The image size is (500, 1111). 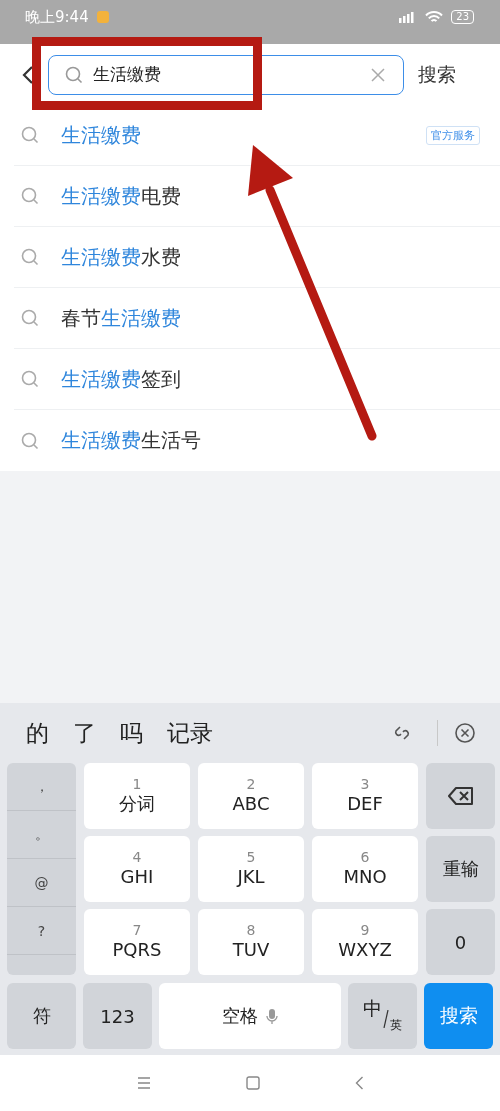 What do you see at coordinates (137, 869) in the screenshot?
I see `keypad-key: 4 GHI` at bounding box center [137, 869].